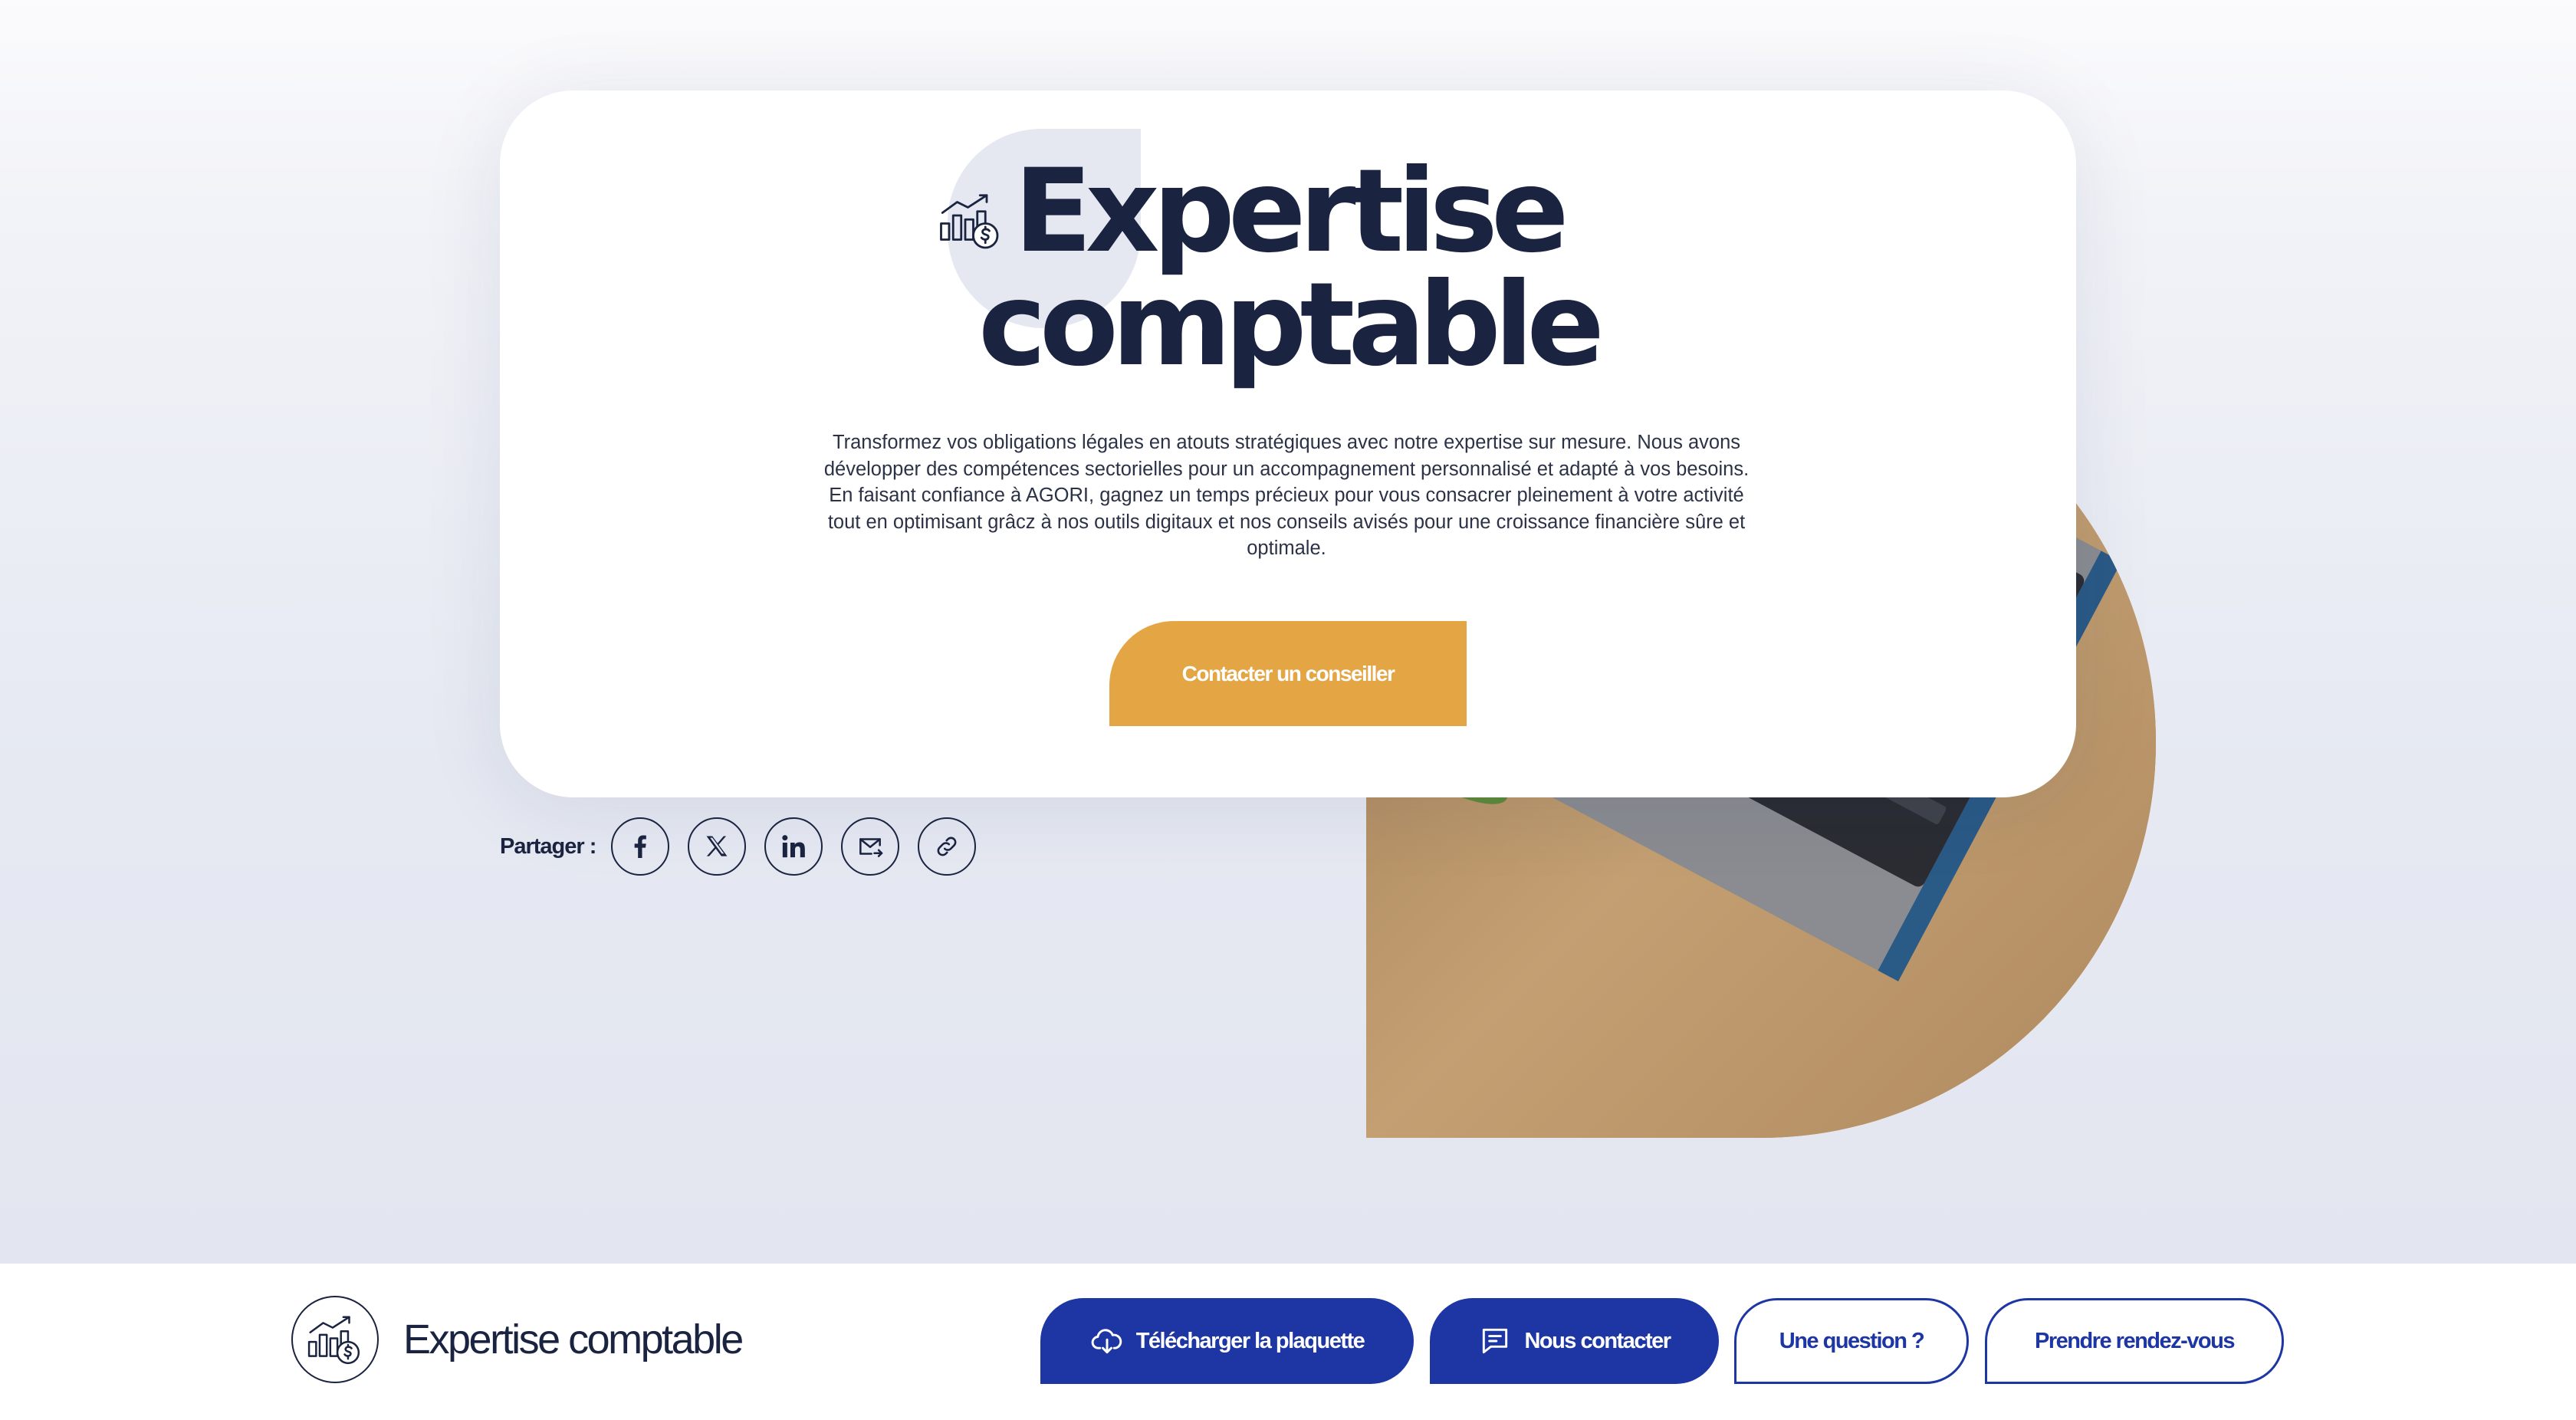 The image size is (2576, 1420). What do you see at coordinates (1495, 1341) in the screenshot?
I see `chat-icon` at bounding box center [1495, 1341].